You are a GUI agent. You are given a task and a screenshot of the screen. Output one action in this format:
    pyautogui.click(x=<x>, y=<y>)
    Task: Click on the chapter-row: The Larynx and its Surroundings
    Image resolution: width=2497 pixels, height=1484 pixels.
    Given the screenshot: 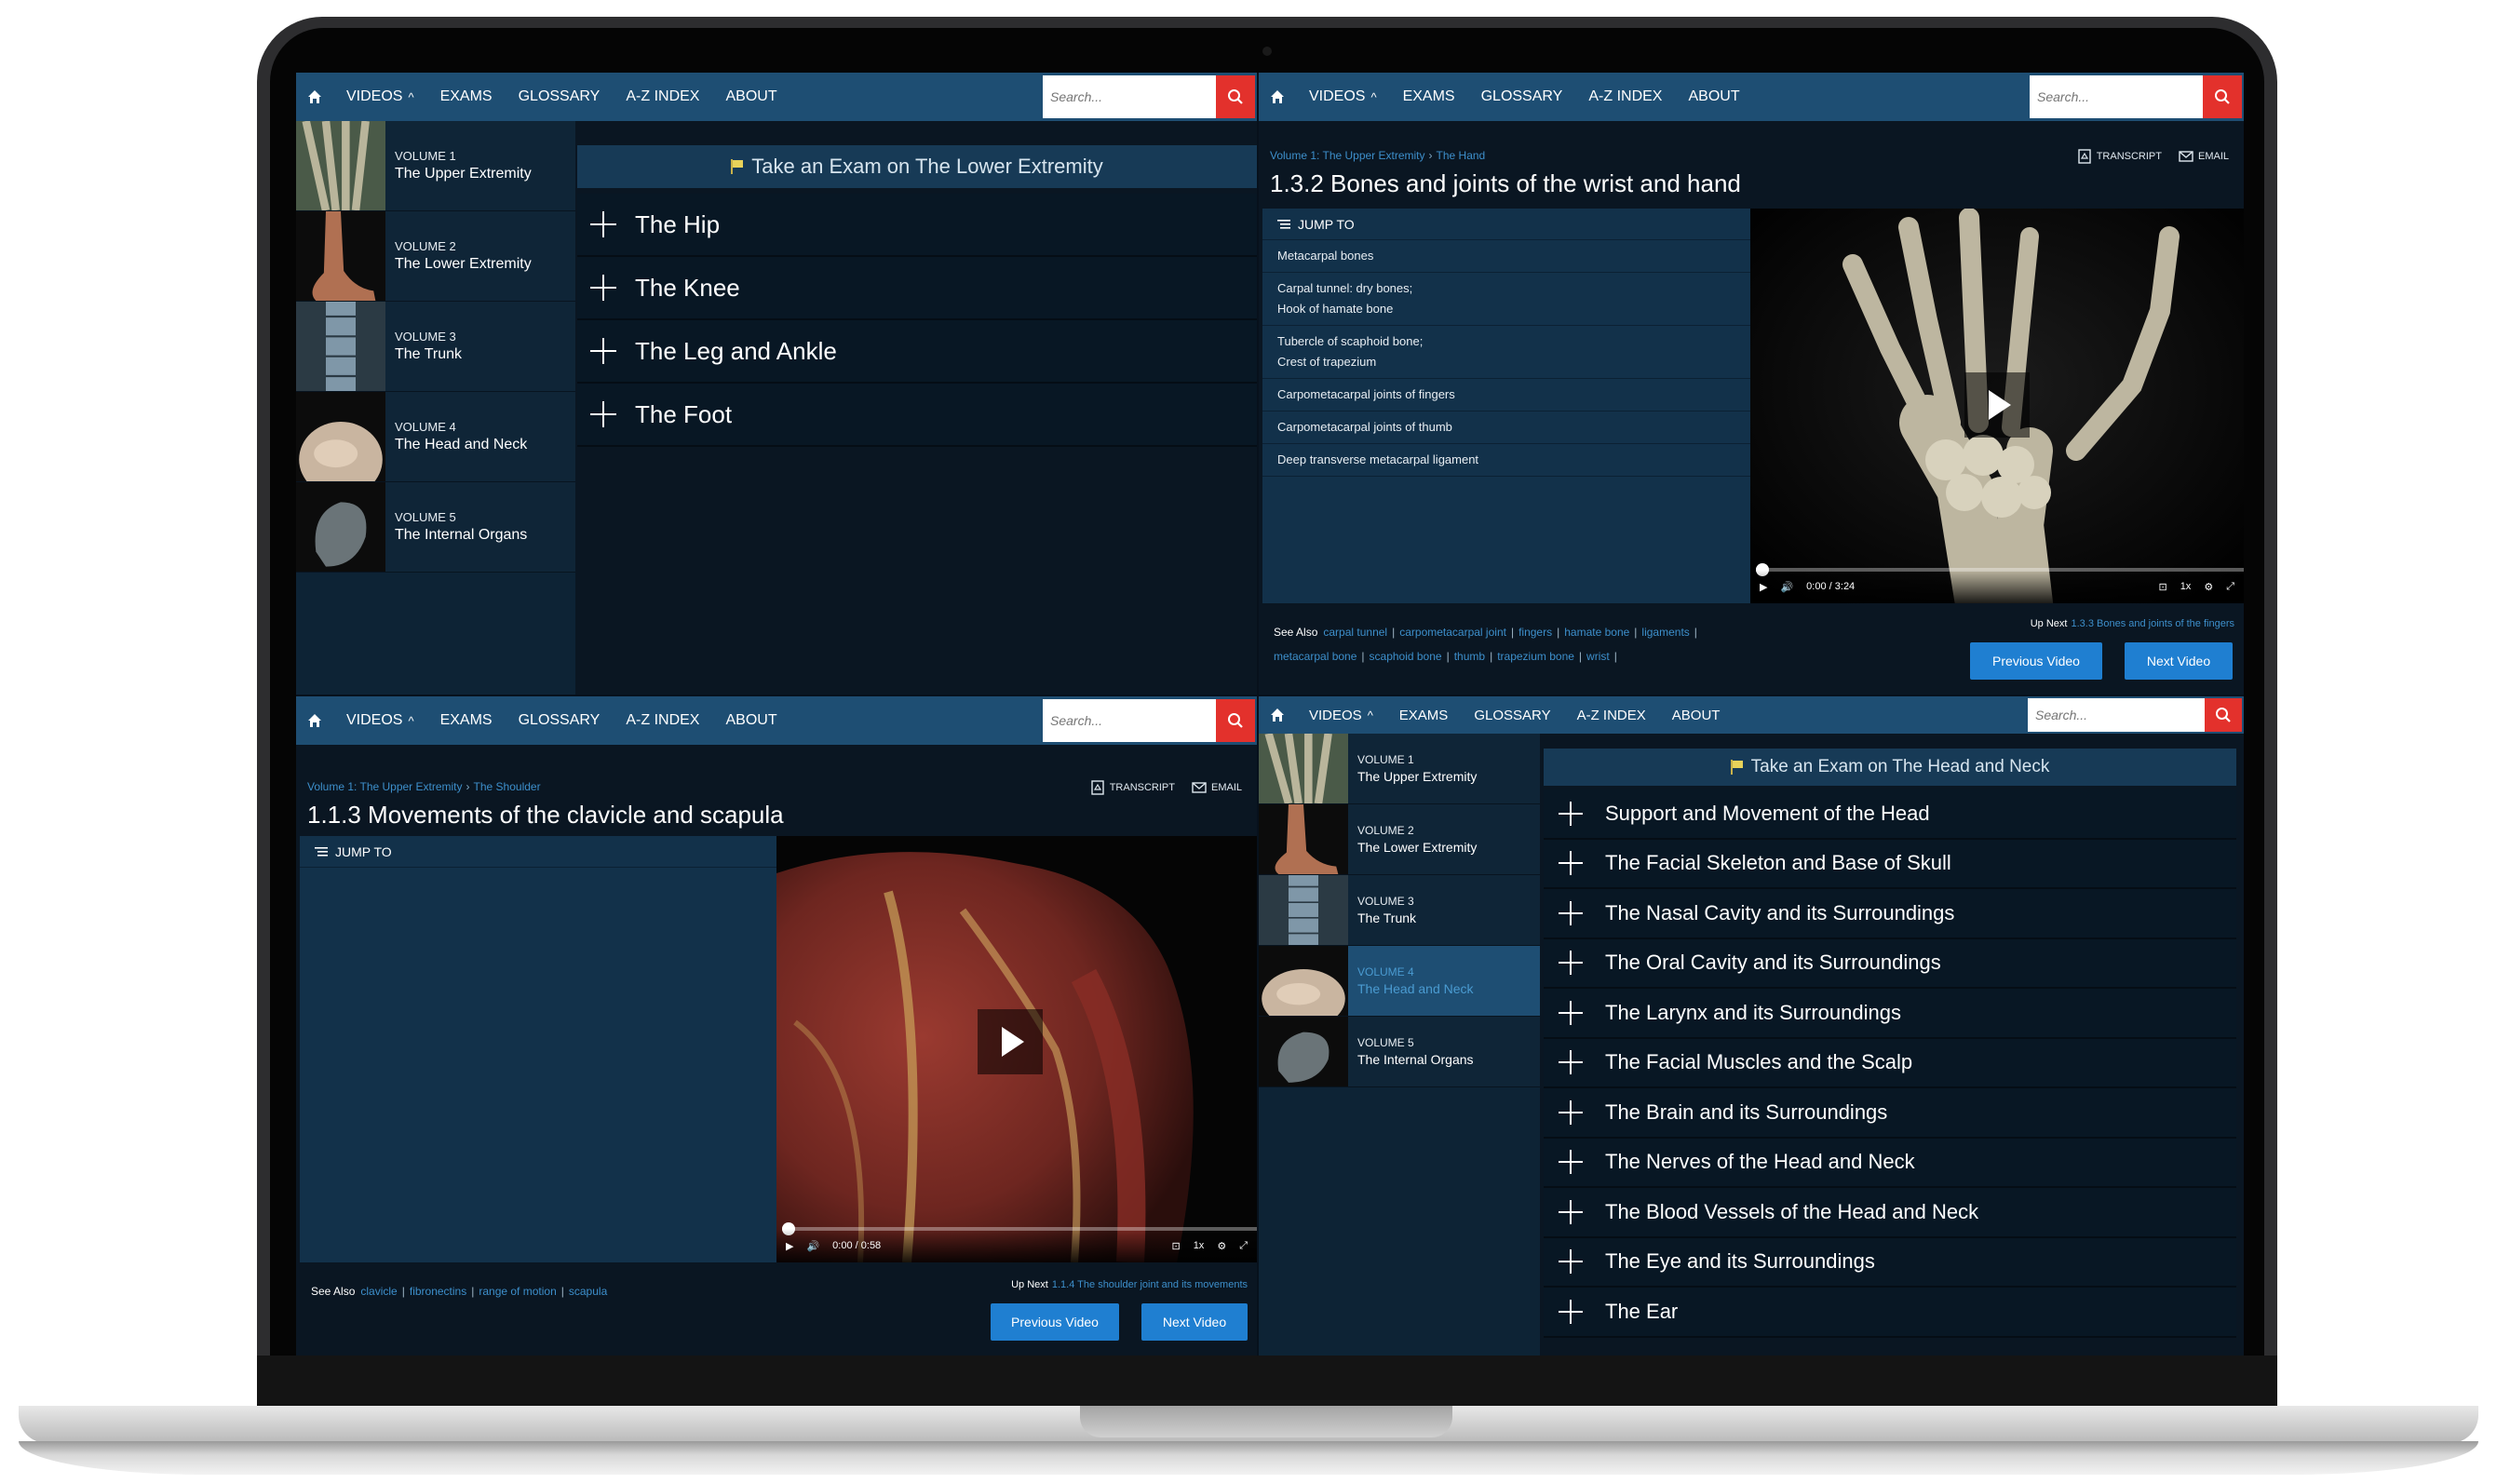 What is the action you would take?
    pyautogui.click(x=1890, y=1014)
    